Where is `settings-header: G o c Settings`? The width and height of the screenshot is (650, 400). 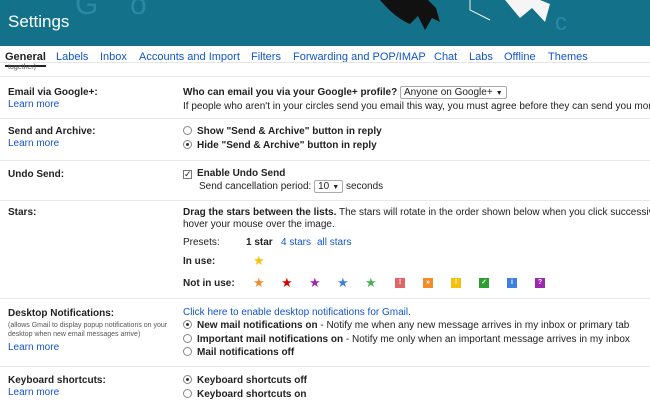 settings-header: G o c Settings is located at coordinates (325, 23).